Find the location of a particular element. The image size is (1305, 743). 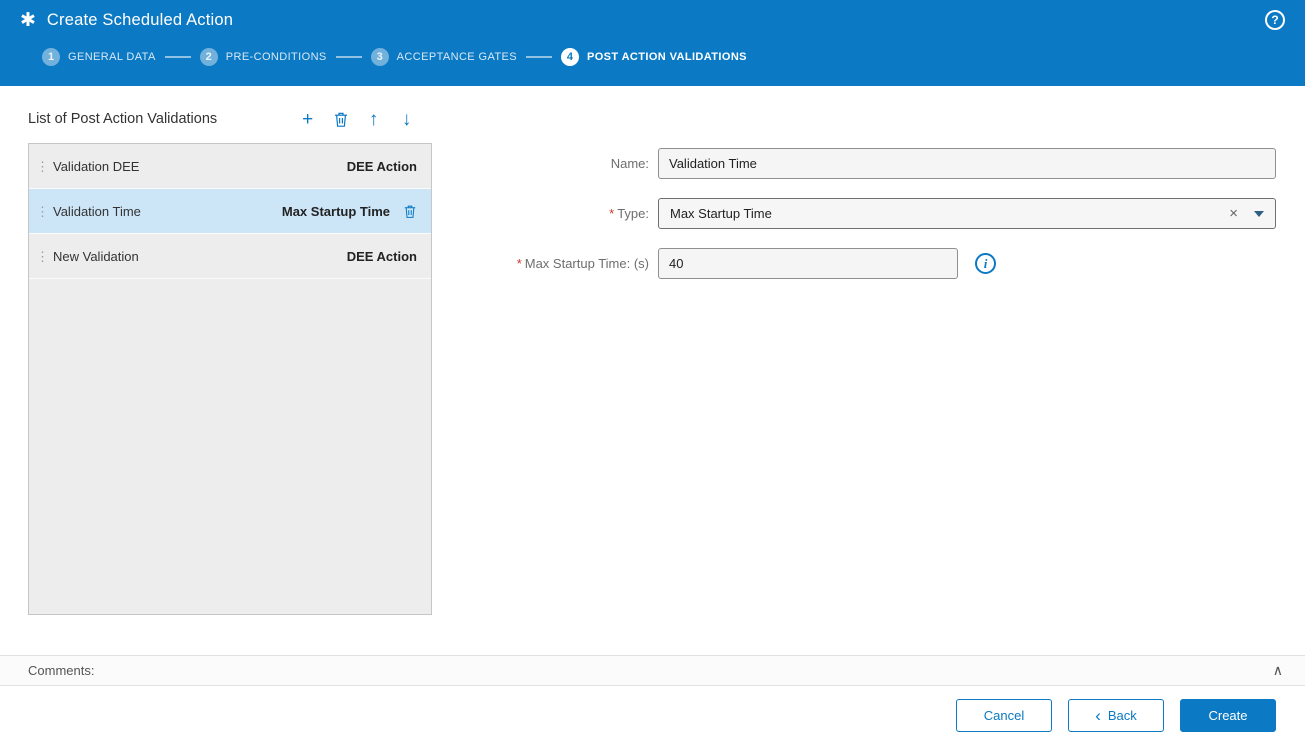

step-number: 3 is located at coordinates (379, 57).